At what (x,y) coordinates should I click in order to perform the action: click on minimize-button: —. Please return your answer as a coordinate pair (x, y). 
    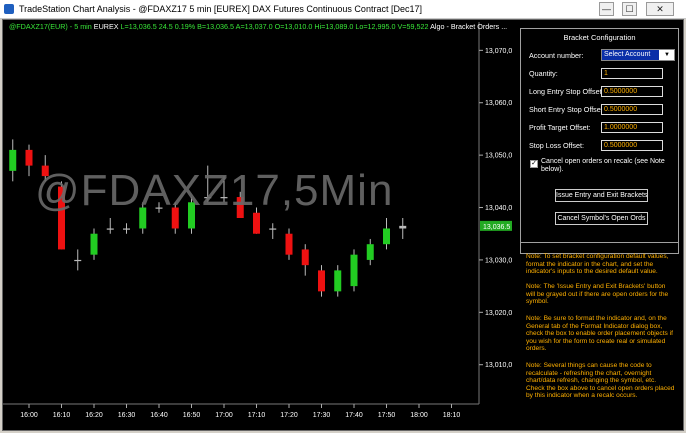
    Looking at the image, I should click on (606, 9).